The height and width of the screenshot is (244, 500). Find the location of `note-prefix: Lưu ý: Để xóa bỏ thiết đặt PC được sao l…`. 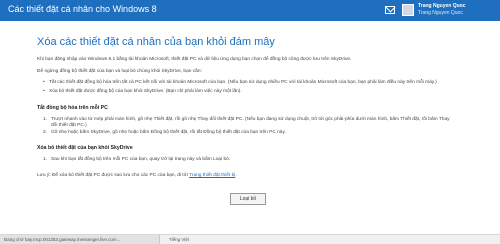

note-prefix: Lưu ý: Để xóa bỏ thiết đặt PC được sao l… is located at coordinates (113, 175).